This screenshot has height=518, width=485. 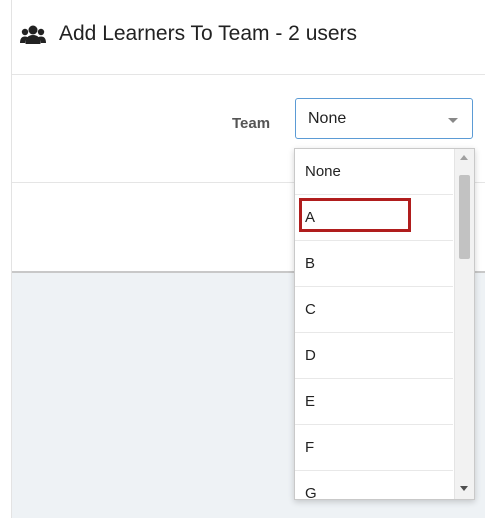 I want to click on users-icon, so click(x=33, y=35).